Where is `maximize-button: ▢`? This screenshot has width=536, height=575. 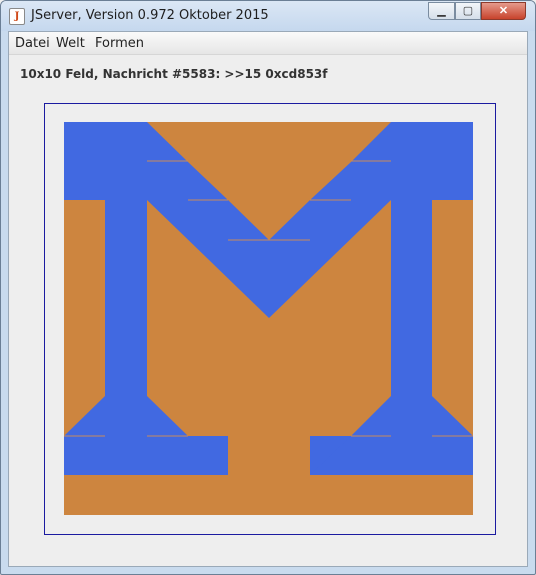
maximize-button: ▢ is located at coordinates (468, 11).